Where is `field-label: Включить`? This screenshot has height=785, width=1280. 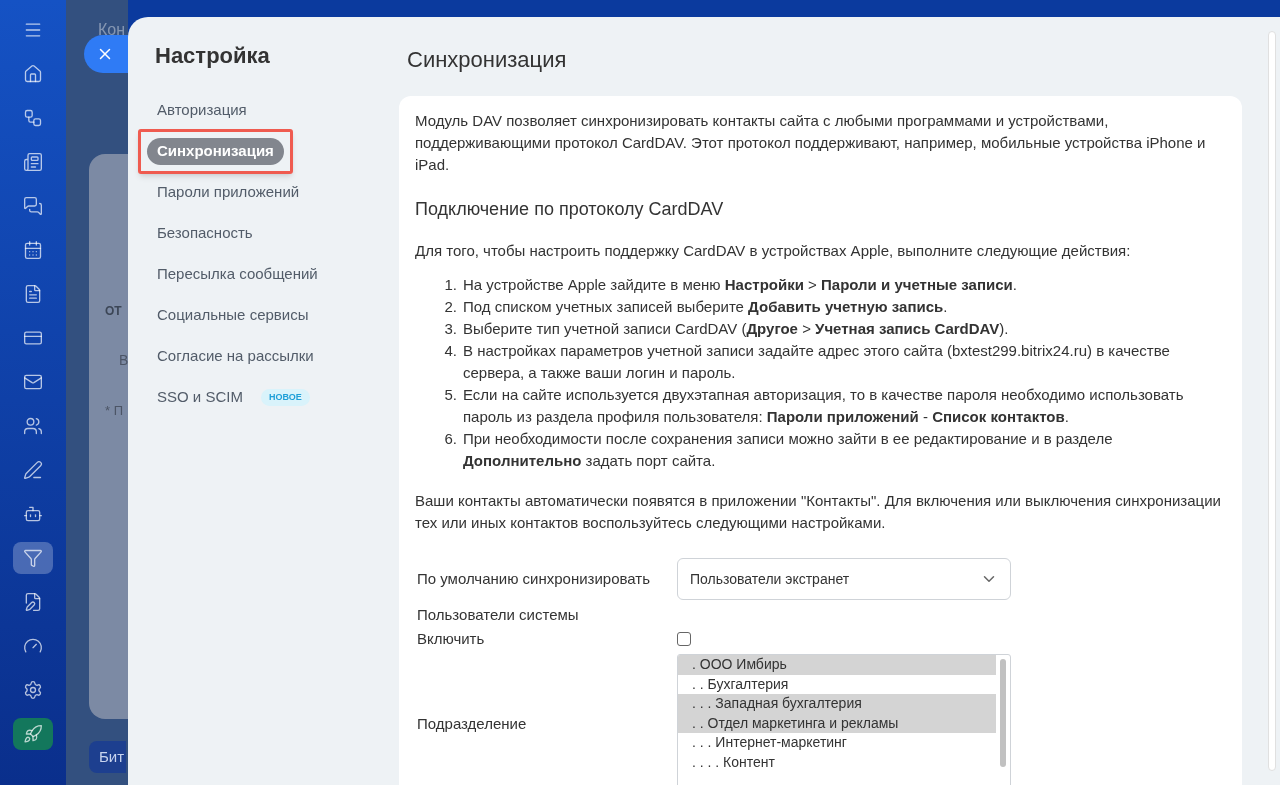
field-label: Включить is located at coordinates (451, 639).